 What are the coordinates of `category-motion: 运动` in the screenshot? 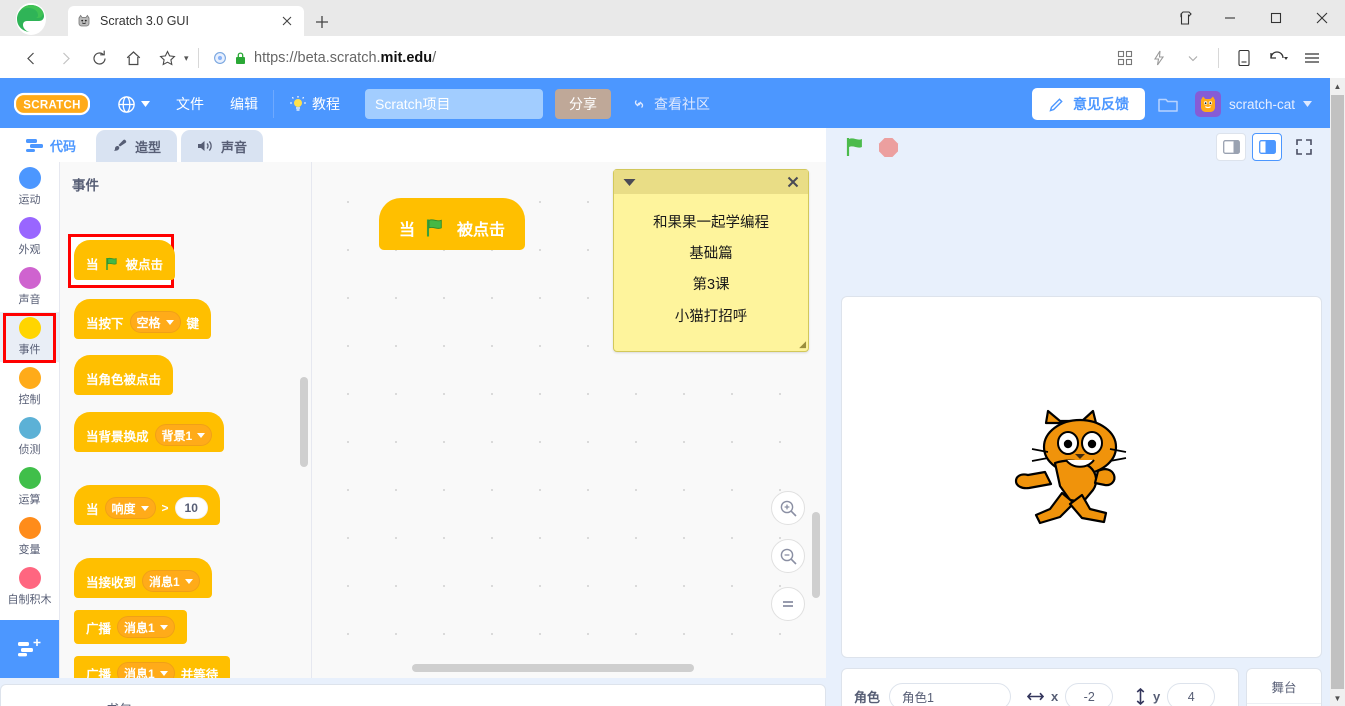 It's located at (29, 187).